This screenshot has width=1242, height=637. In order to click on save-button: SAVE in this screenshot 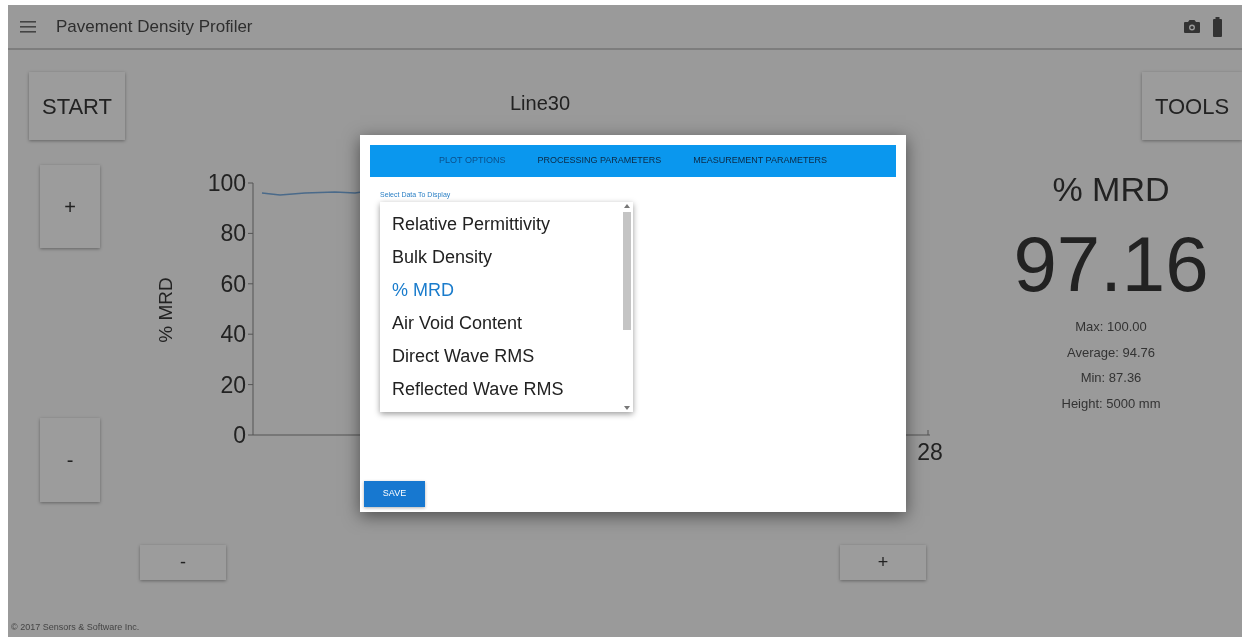, I will do `click(394, 494)`.